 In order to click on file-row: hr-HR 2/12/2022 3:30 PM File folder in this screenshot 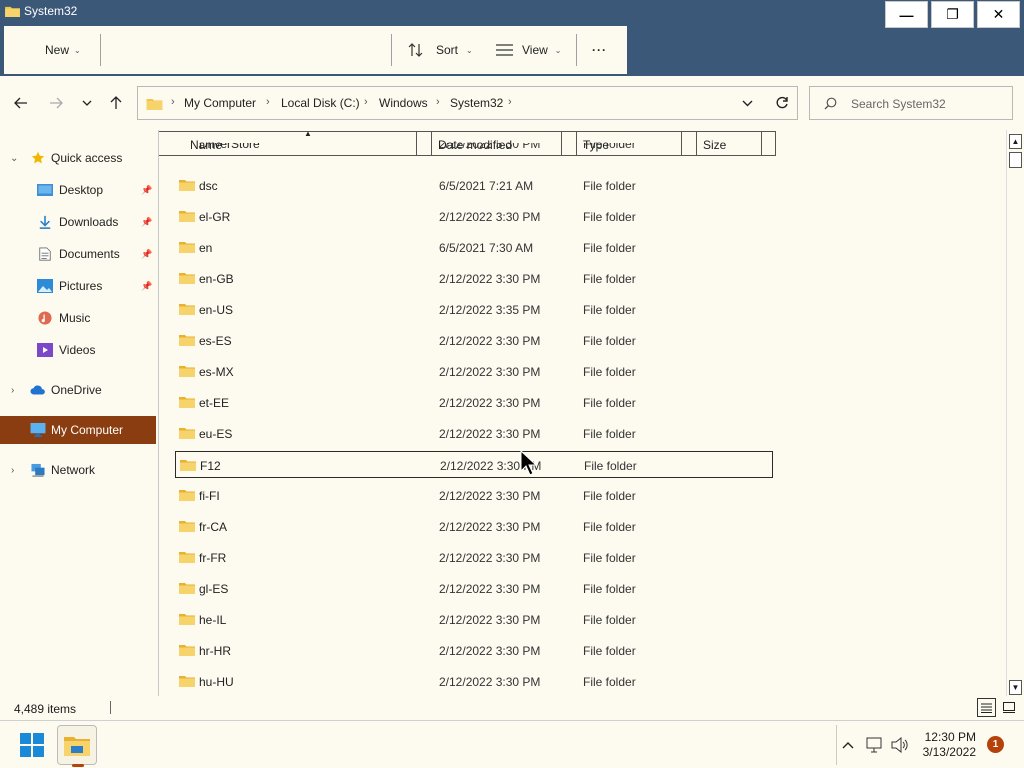, I will do `click(474, 650)`.